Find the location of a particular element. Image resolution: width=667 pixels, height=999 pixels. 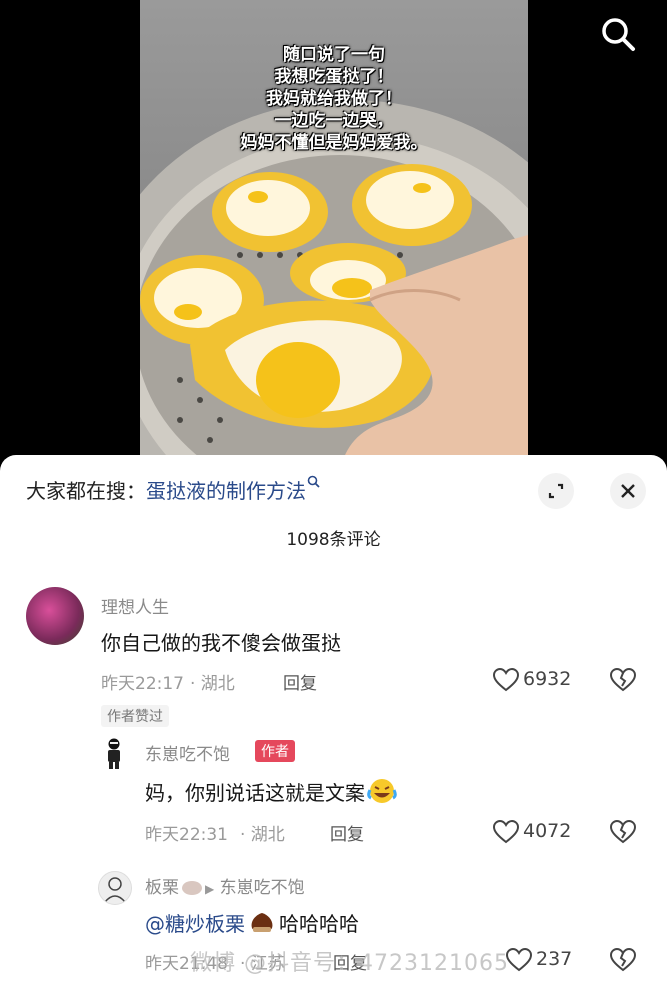

comment-username: 理想人生 is located at coordinates (135, 605).